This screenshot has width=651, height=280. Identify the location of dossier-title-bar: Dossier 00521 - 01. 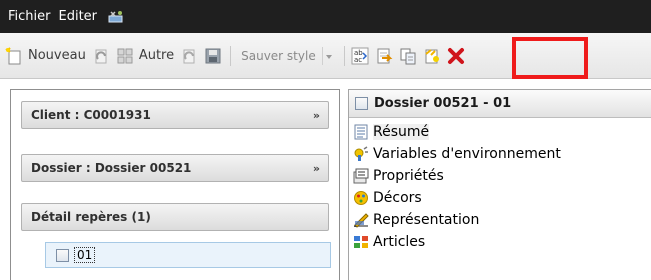
(500, 104).